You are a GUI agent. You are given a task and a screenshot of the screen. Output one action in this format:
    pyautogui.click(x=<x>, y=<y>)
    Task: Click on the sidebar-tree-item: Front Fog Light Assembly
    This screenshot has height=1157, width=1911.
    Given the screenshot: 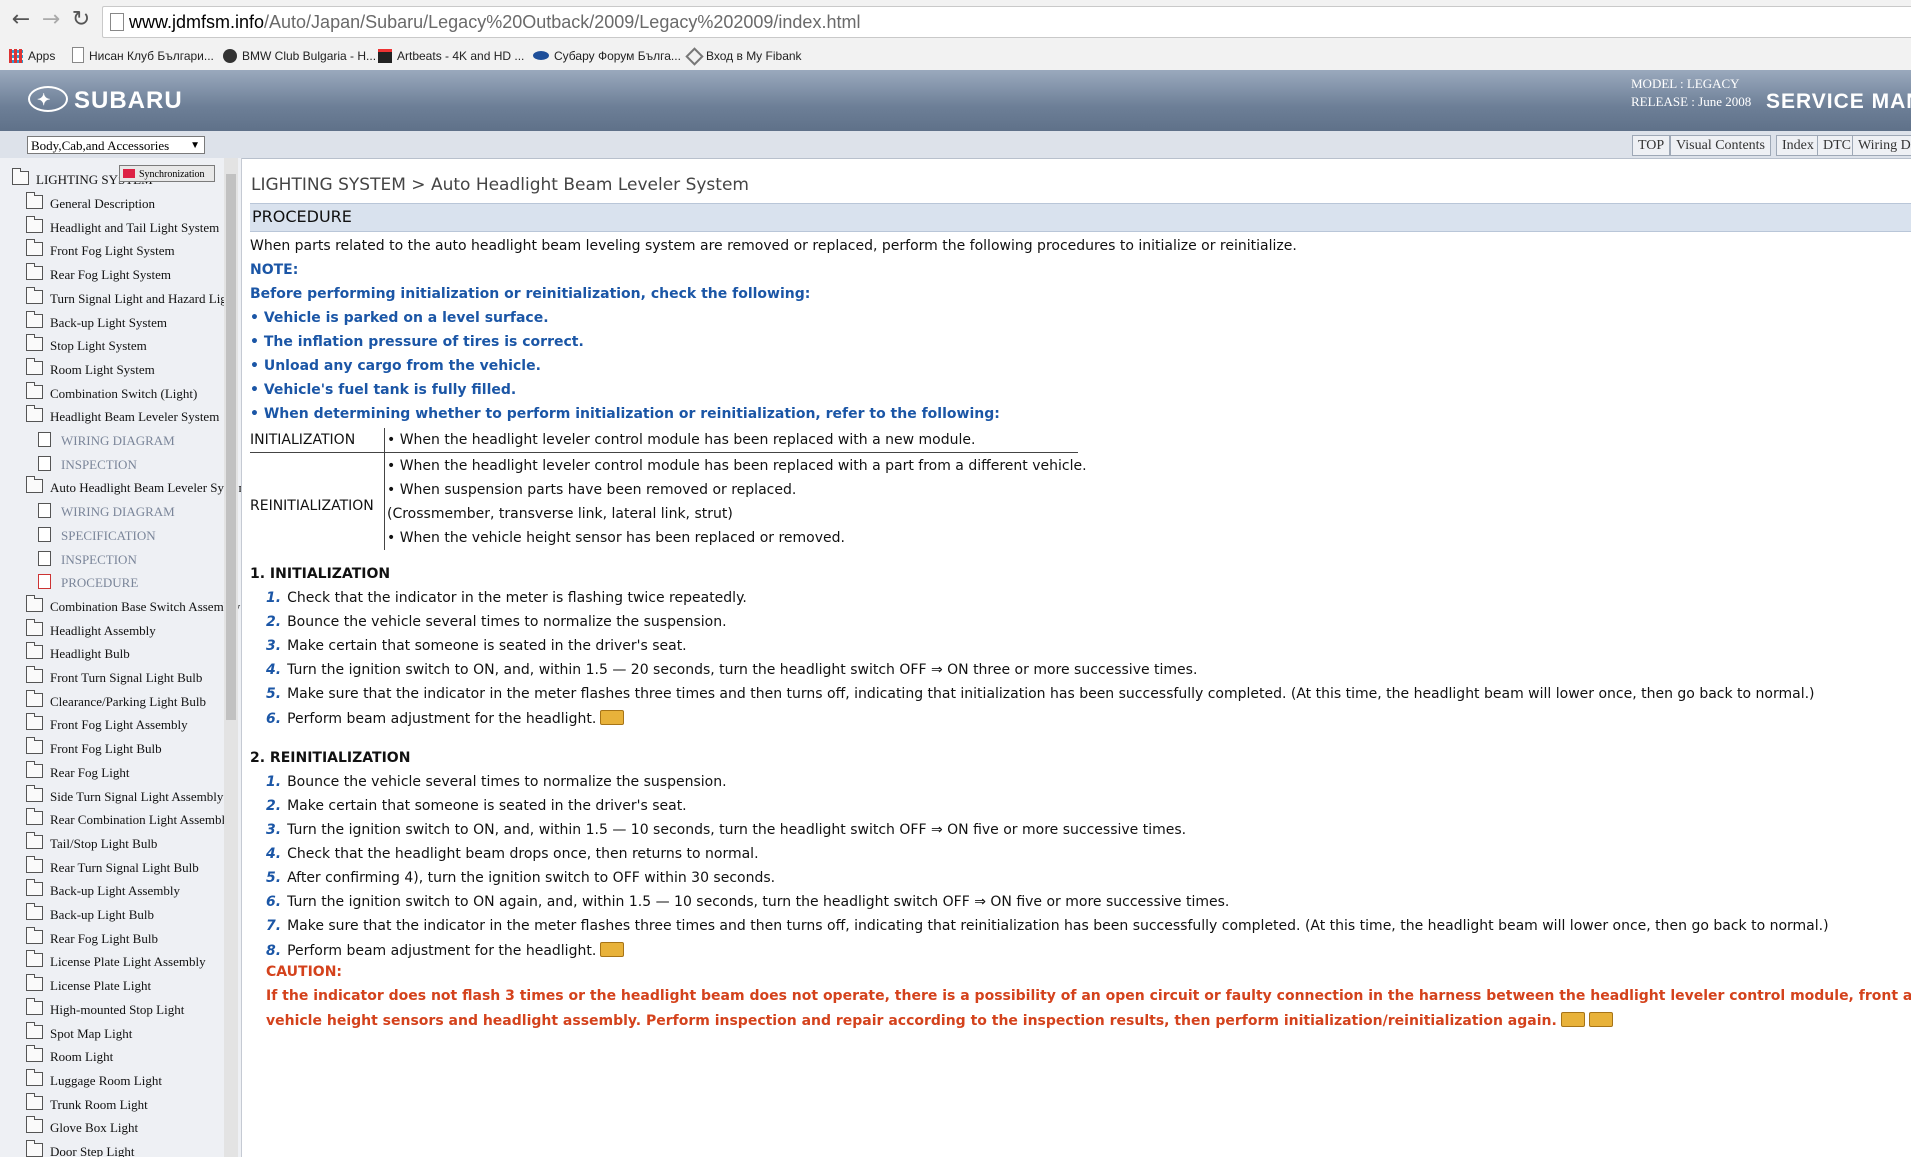 What is the action you would take?
    pyautogui.click(x=107, y=724)
    